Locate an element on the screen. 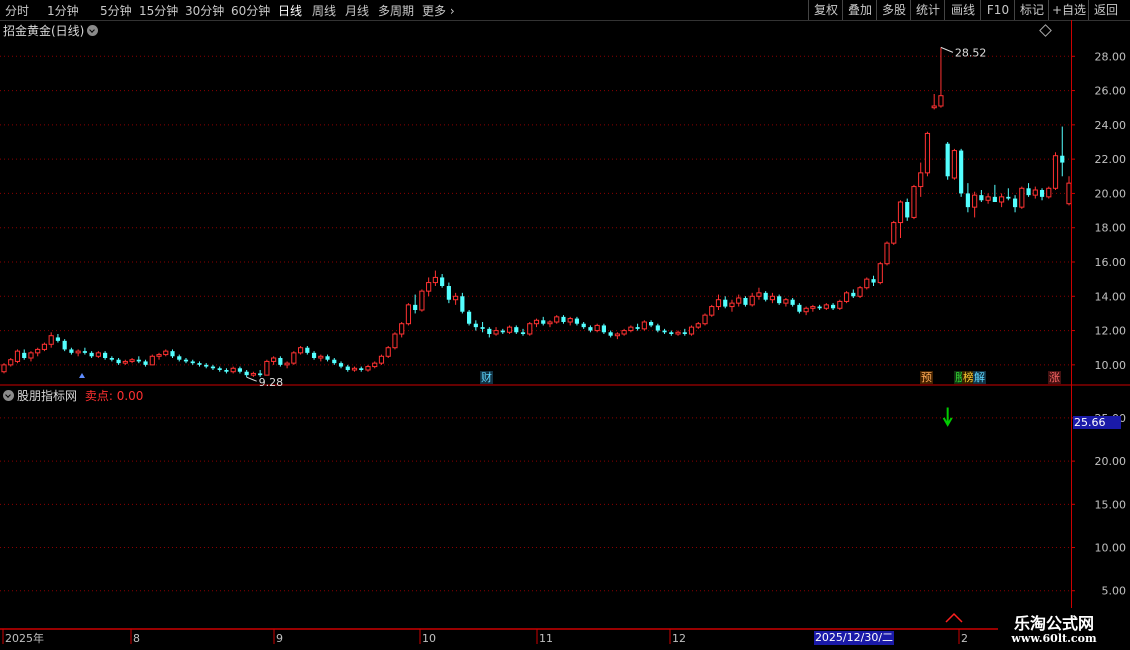 The image size is (1130, 650). tab-intraday: 分时 is located at coordinates (17, 10).